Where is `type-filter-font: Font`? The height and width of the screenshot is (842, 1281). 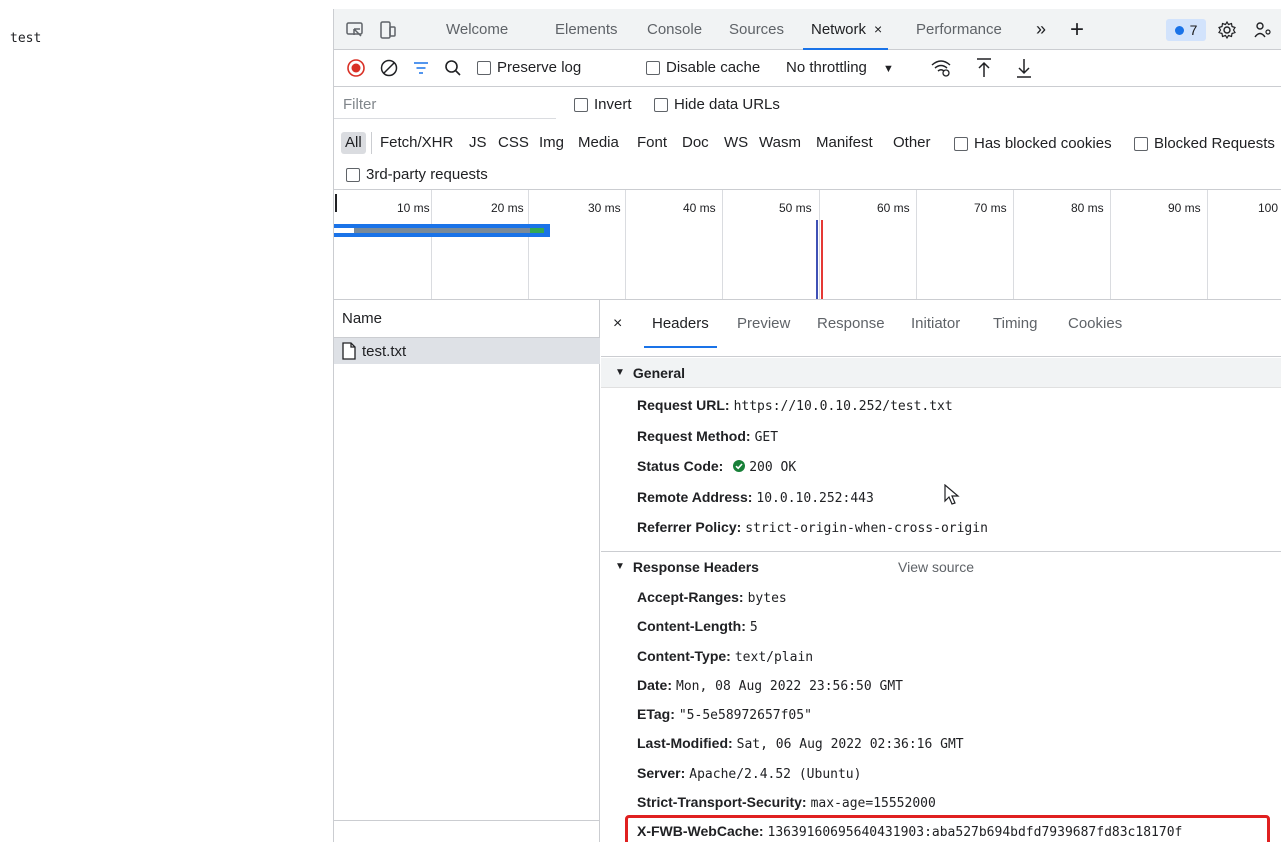
type-filter-font: Font is located at coordinates (652, 143).